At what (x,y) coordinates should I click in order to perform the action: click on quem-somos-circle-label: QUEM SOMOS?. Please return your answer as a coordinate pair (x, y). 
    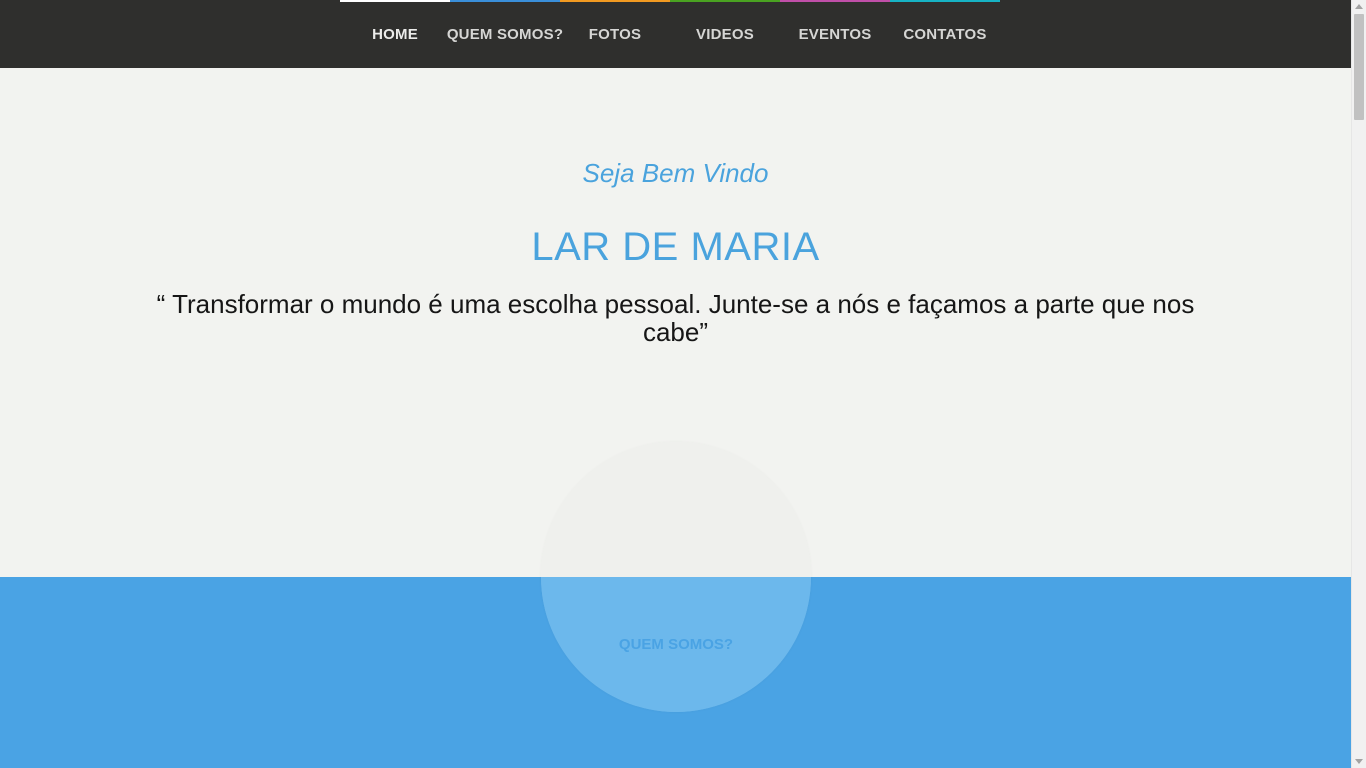
    Looking at the image, I should click on (676, 644).